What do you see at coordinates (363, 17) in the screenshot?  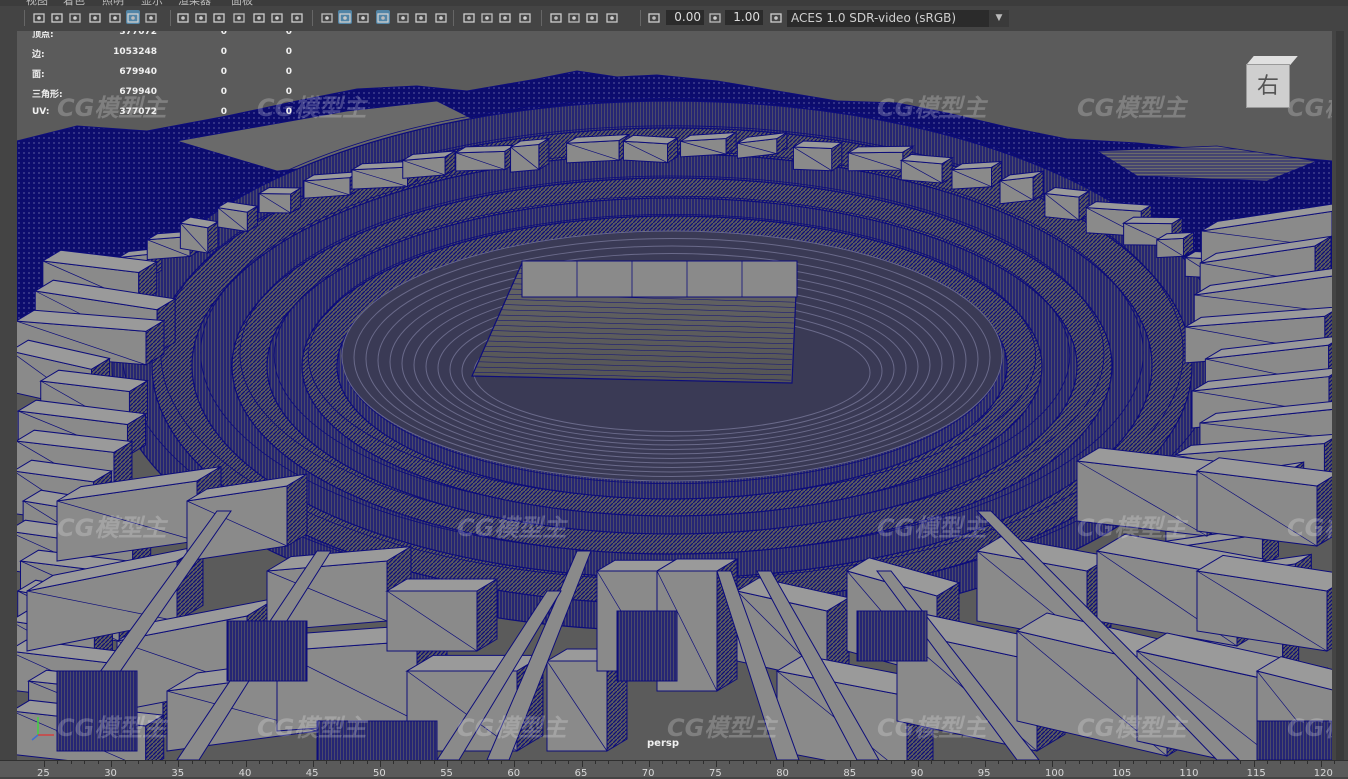 I see `wireframe-on-shaded-icon` at bounding box center [363, 17].